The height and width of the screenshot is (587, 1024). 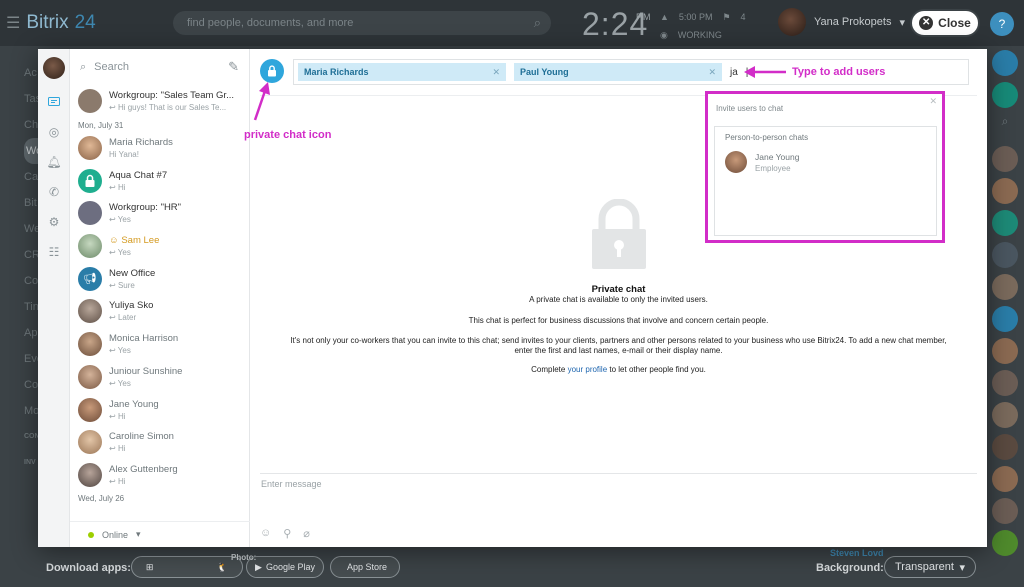 What do you see at coordinates (902, 22) in the screenshot?
I see `chevron-down-icon: ▾` at bounding box center [902, 22].